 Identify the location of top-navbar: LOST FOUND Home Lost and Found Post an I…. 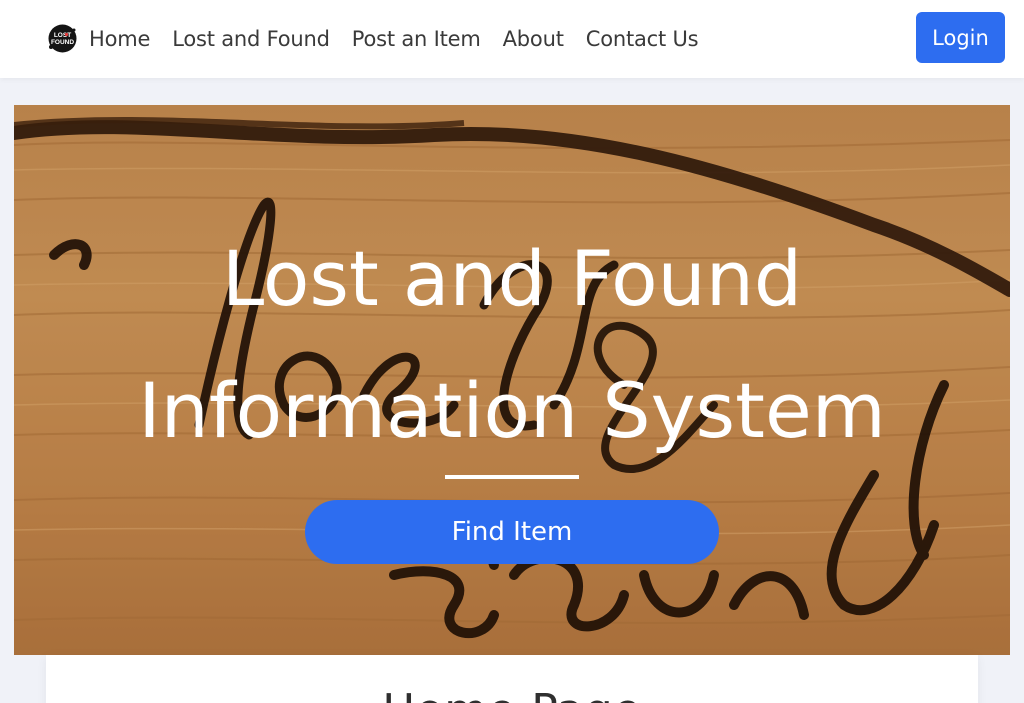
(512, 39).